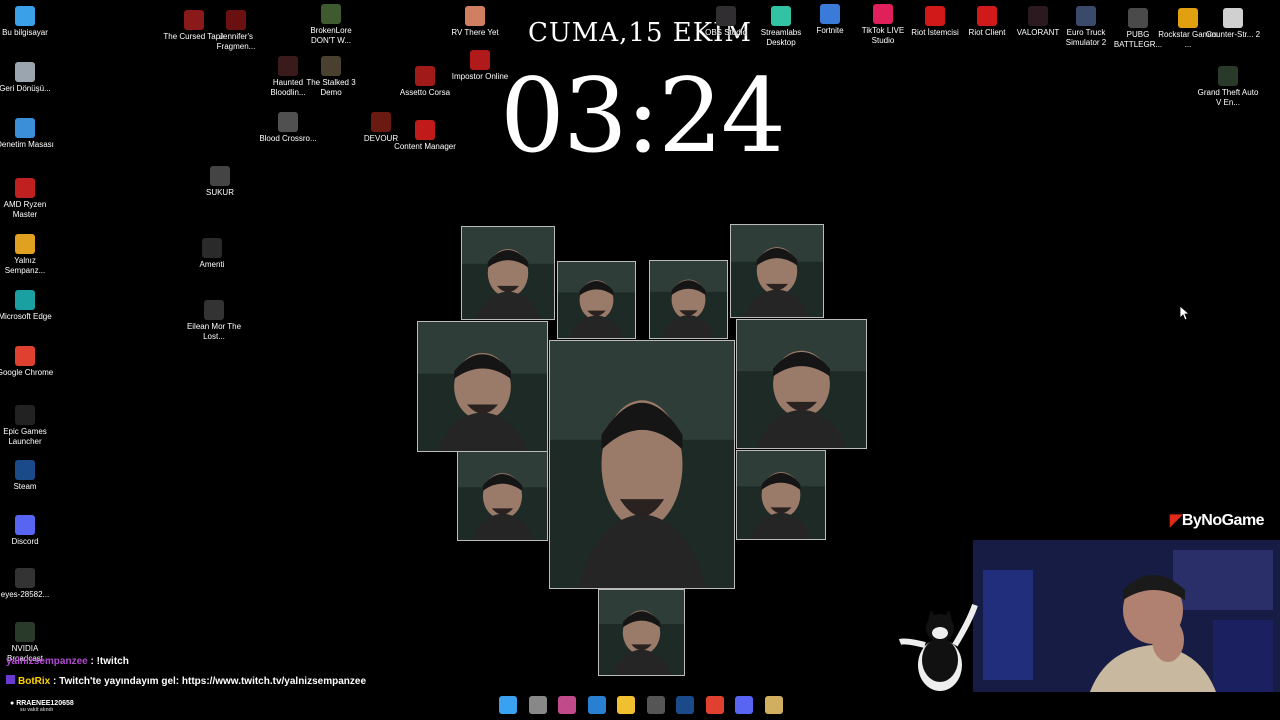 Image resolution: width=1280 pixels, height=720 pixels. What do you see at coordinates (25, 32) in the screenshot?
I see `desktop-icon-label: Bu bilgisayar` at bounding box center [25, 32].